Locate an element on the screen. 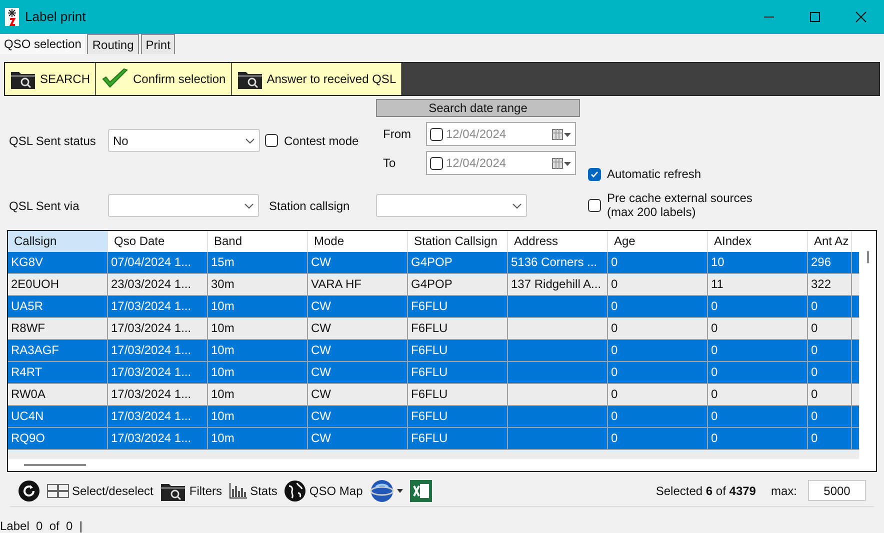  table-row: RW0A 17/03/2024 1... 10m CW F6FLU 0 0 0 is located at coordinates (433, 395).